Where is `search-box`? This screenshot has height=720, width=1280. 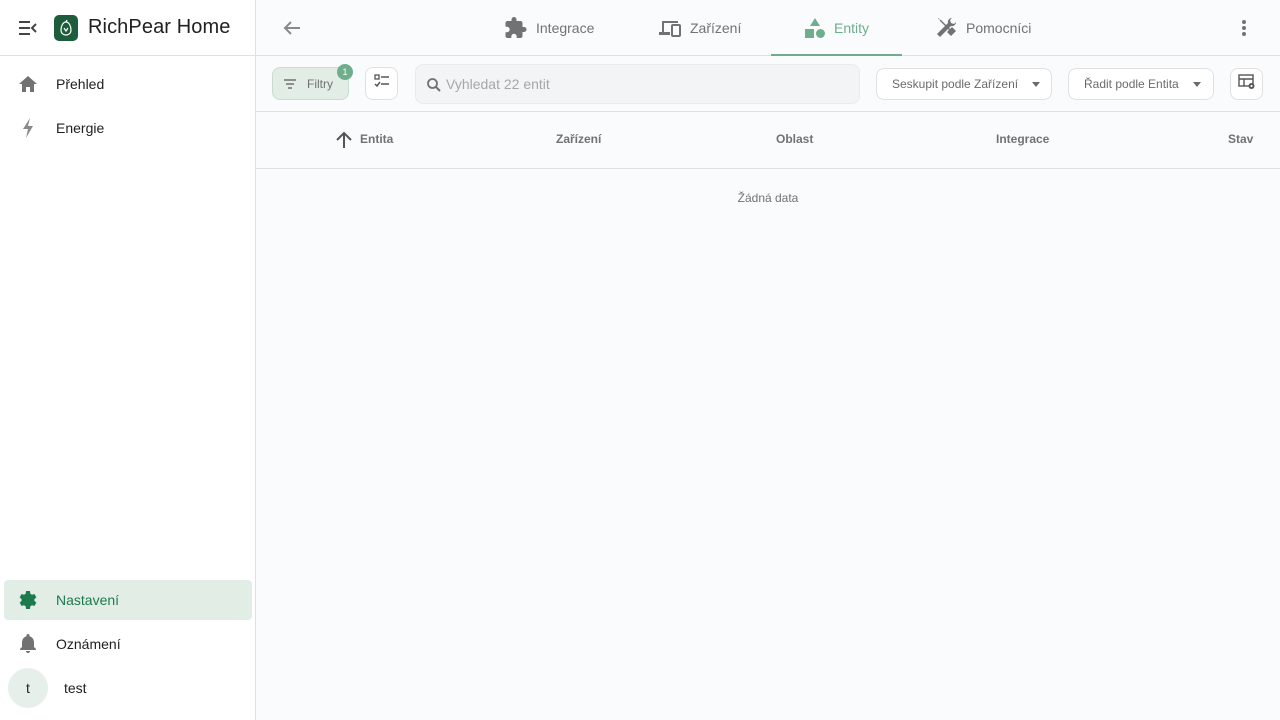
search-box is located at coordinates (637, 84).